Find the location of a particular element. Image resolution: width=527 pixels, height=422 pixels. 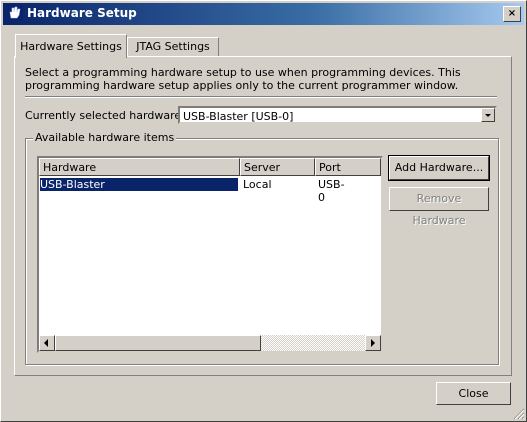

resize-grip-icon is located at coordinates (519, 414).